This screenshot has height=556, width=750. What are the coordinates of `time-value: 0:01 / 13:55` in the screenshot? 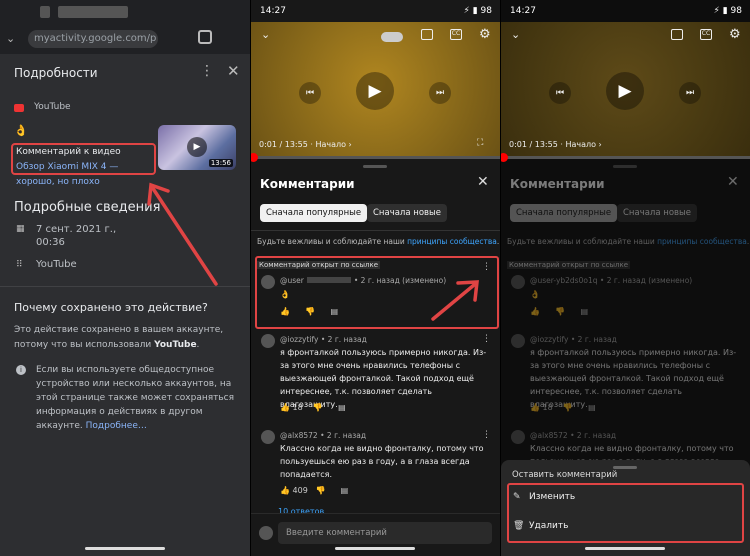 It's located at (283, 144).